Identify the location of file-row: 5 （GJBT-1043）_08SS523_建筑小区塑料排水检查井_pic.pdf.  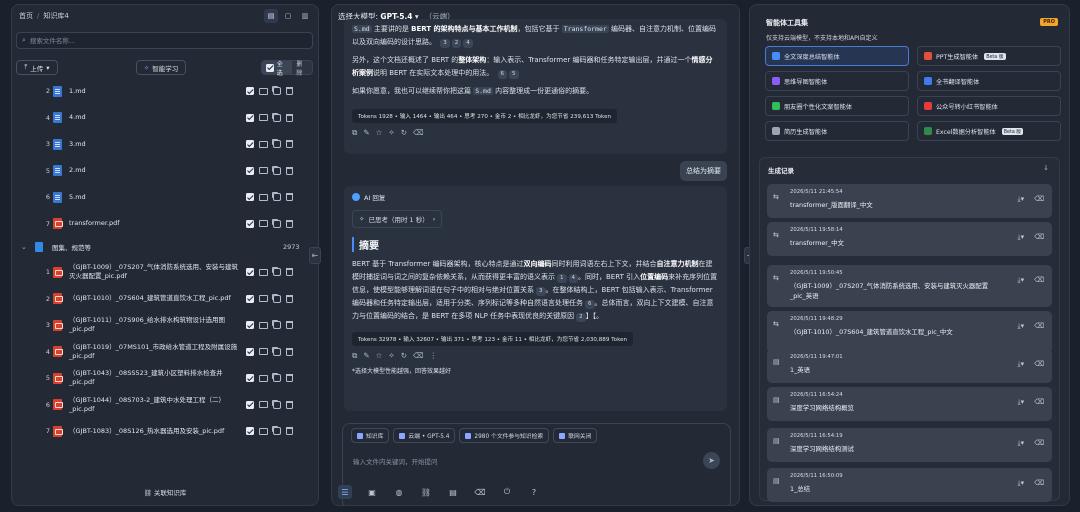
(165, 378).